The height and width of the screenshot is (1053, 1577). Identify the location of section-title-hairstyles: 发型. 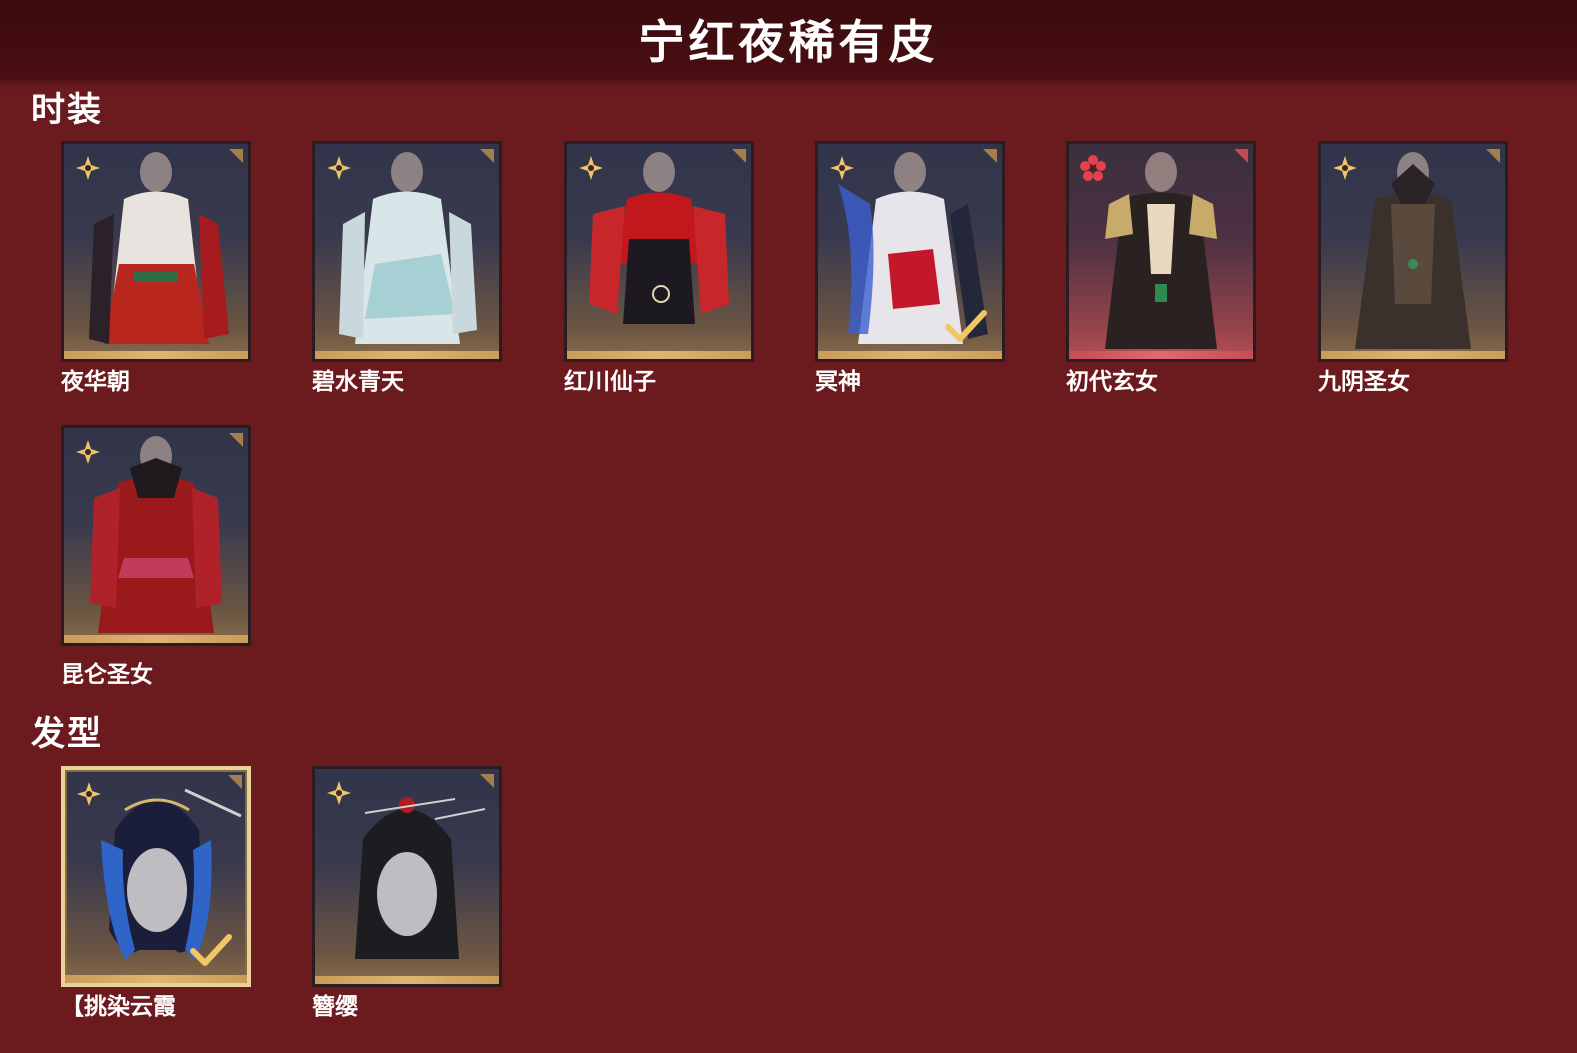
(67, 734).